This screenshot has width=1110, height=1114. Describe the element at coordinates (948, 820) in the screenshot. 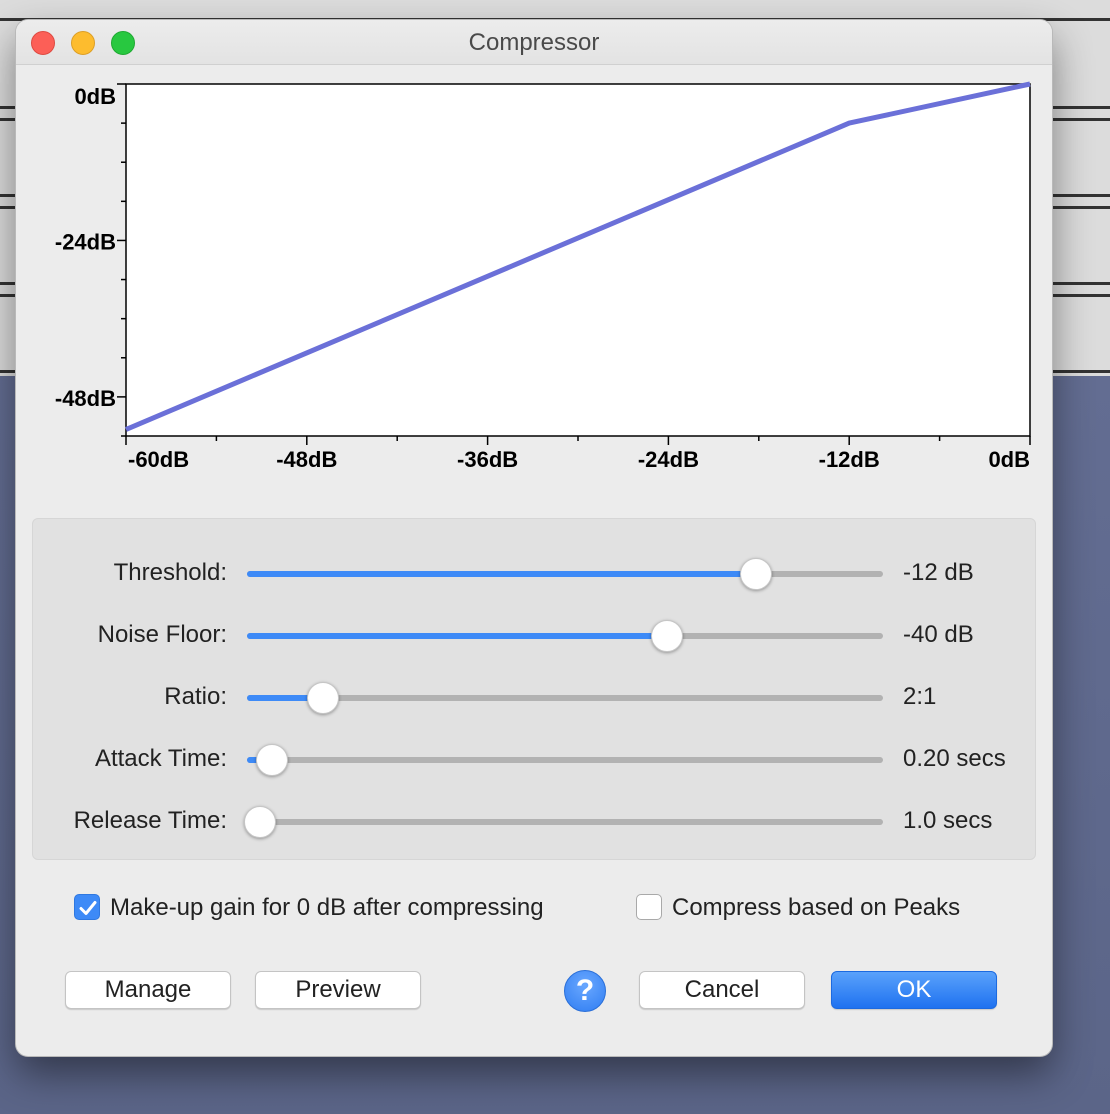

I see `release-time-value: 1.0 secs` at that location.